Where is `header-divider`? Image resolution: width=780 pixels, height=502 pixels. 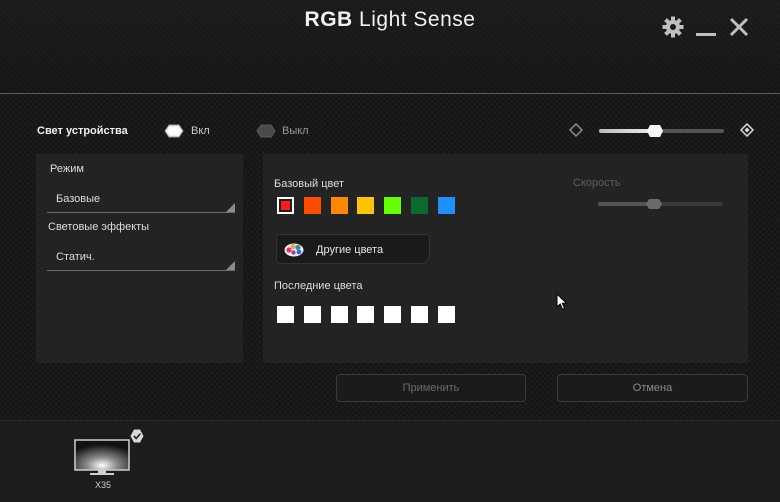
header-divider is located at coordinates (390, 93).